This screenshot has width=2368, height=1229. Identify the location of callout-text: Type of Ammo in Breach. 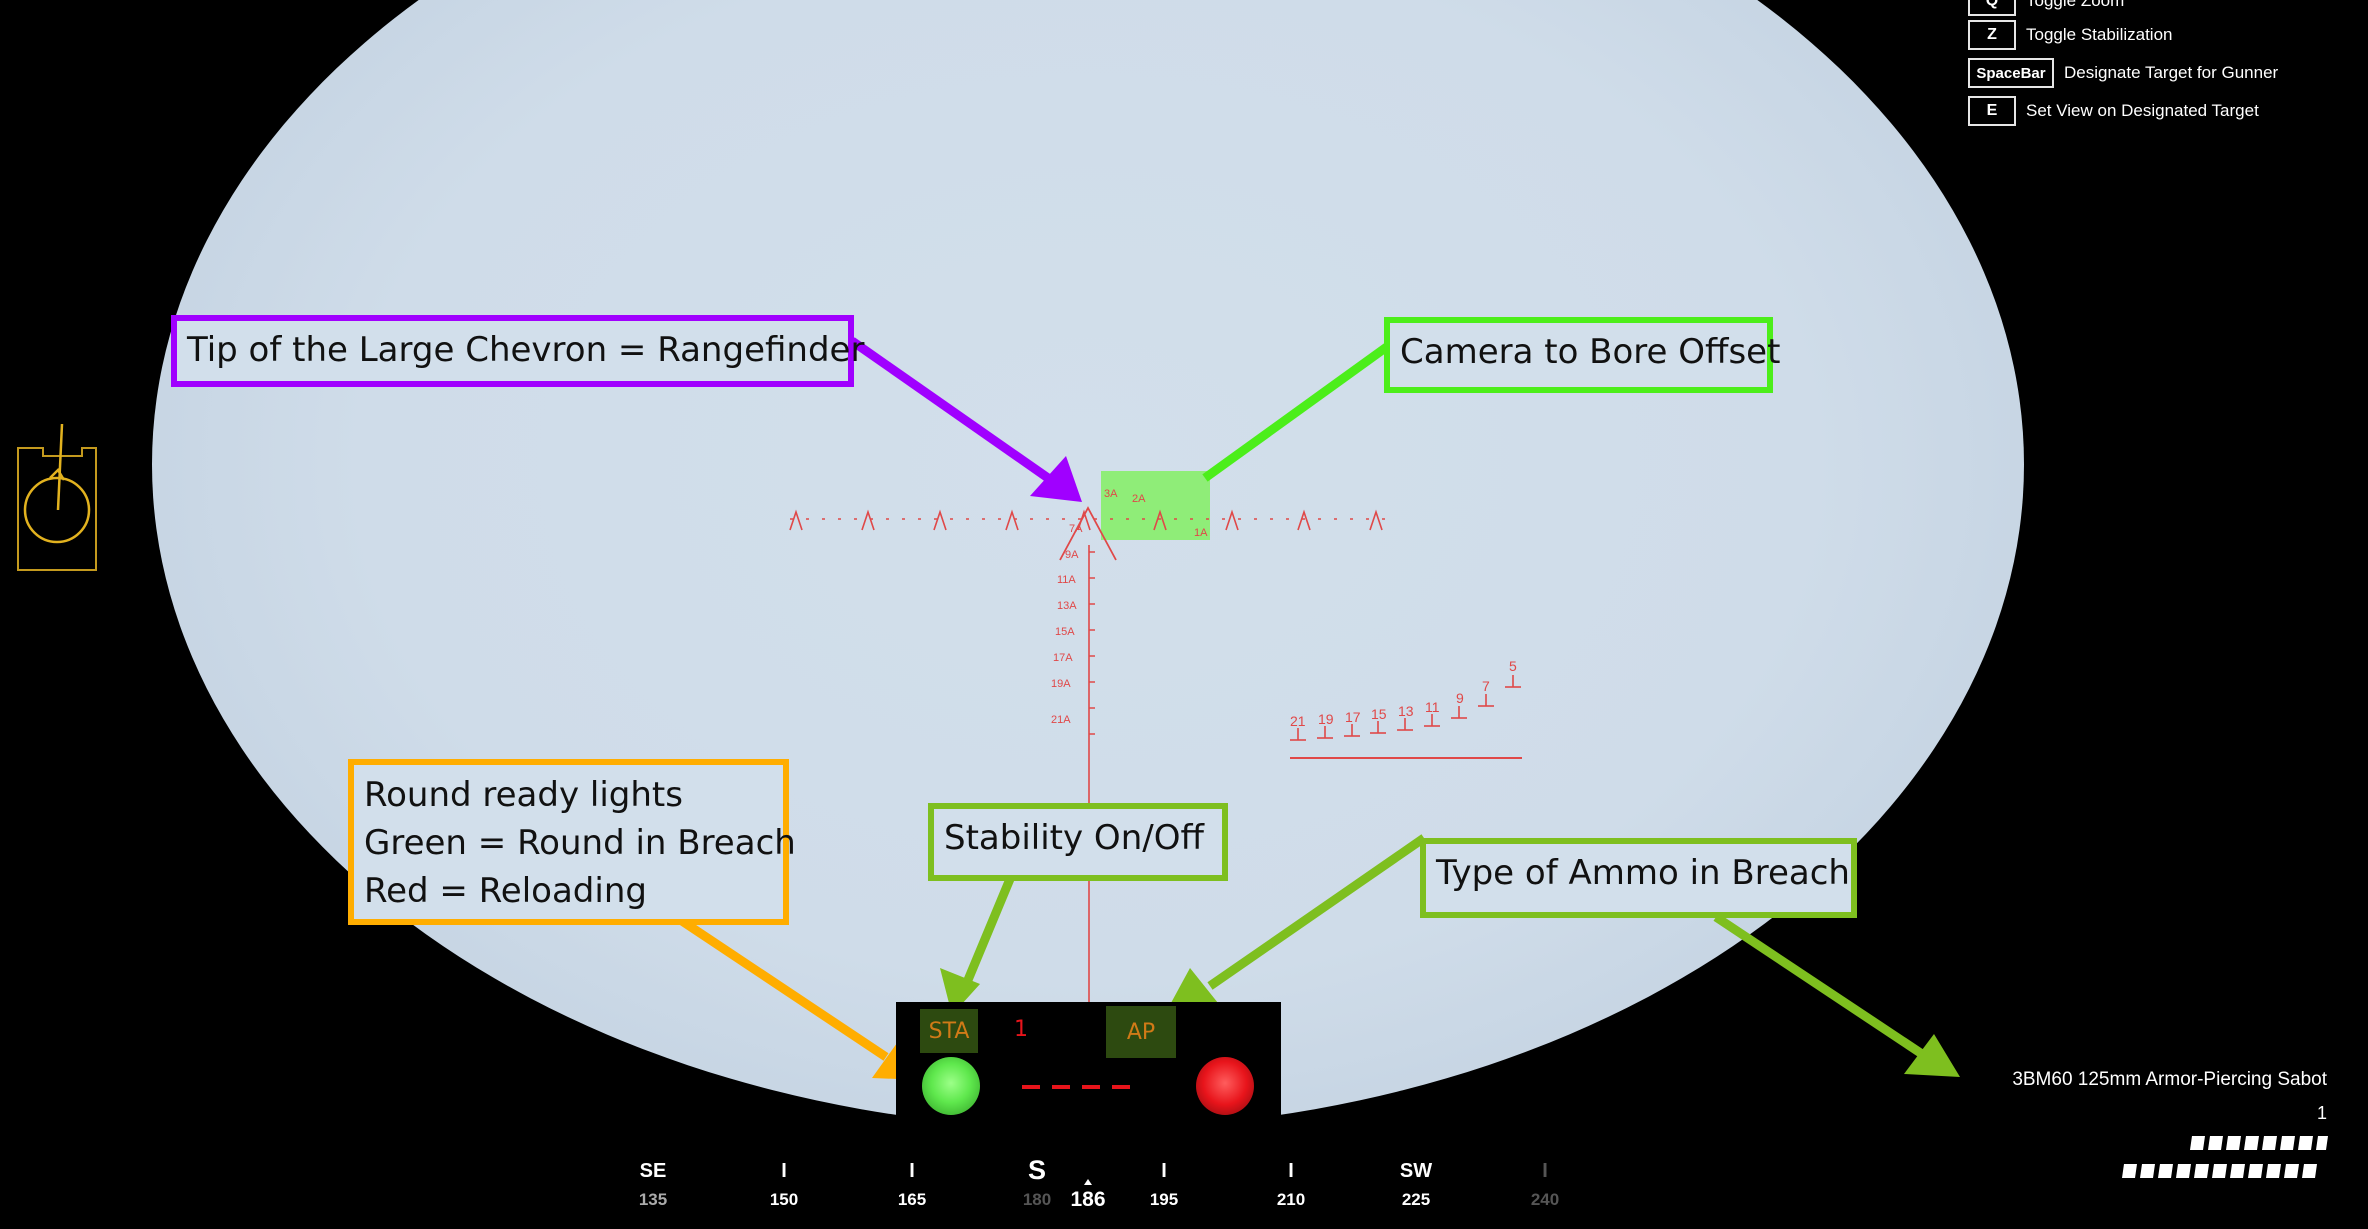
(1643, 873).